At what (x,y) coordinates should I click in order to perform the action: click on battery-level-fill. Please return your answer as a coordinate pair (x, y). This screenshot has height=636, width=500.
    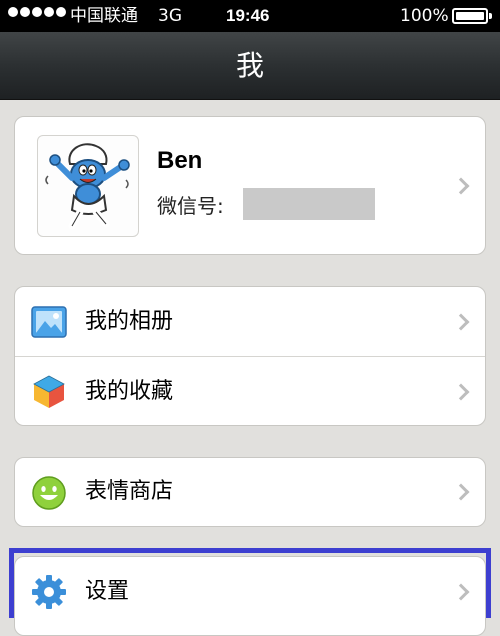
    Looking at the image, I should click on (470, 16).